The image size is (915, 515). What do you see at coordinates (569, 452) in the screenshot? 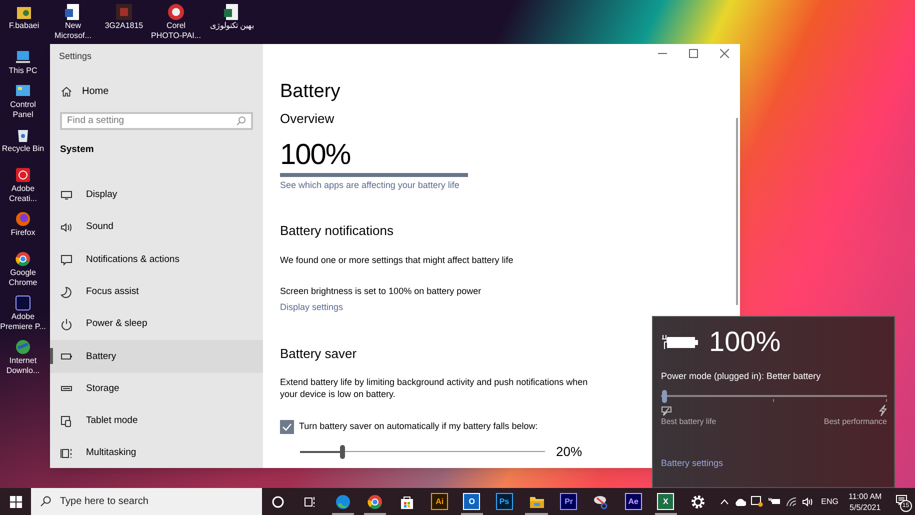
I see `slider-value: 20%` at bounding box center [569, 452].